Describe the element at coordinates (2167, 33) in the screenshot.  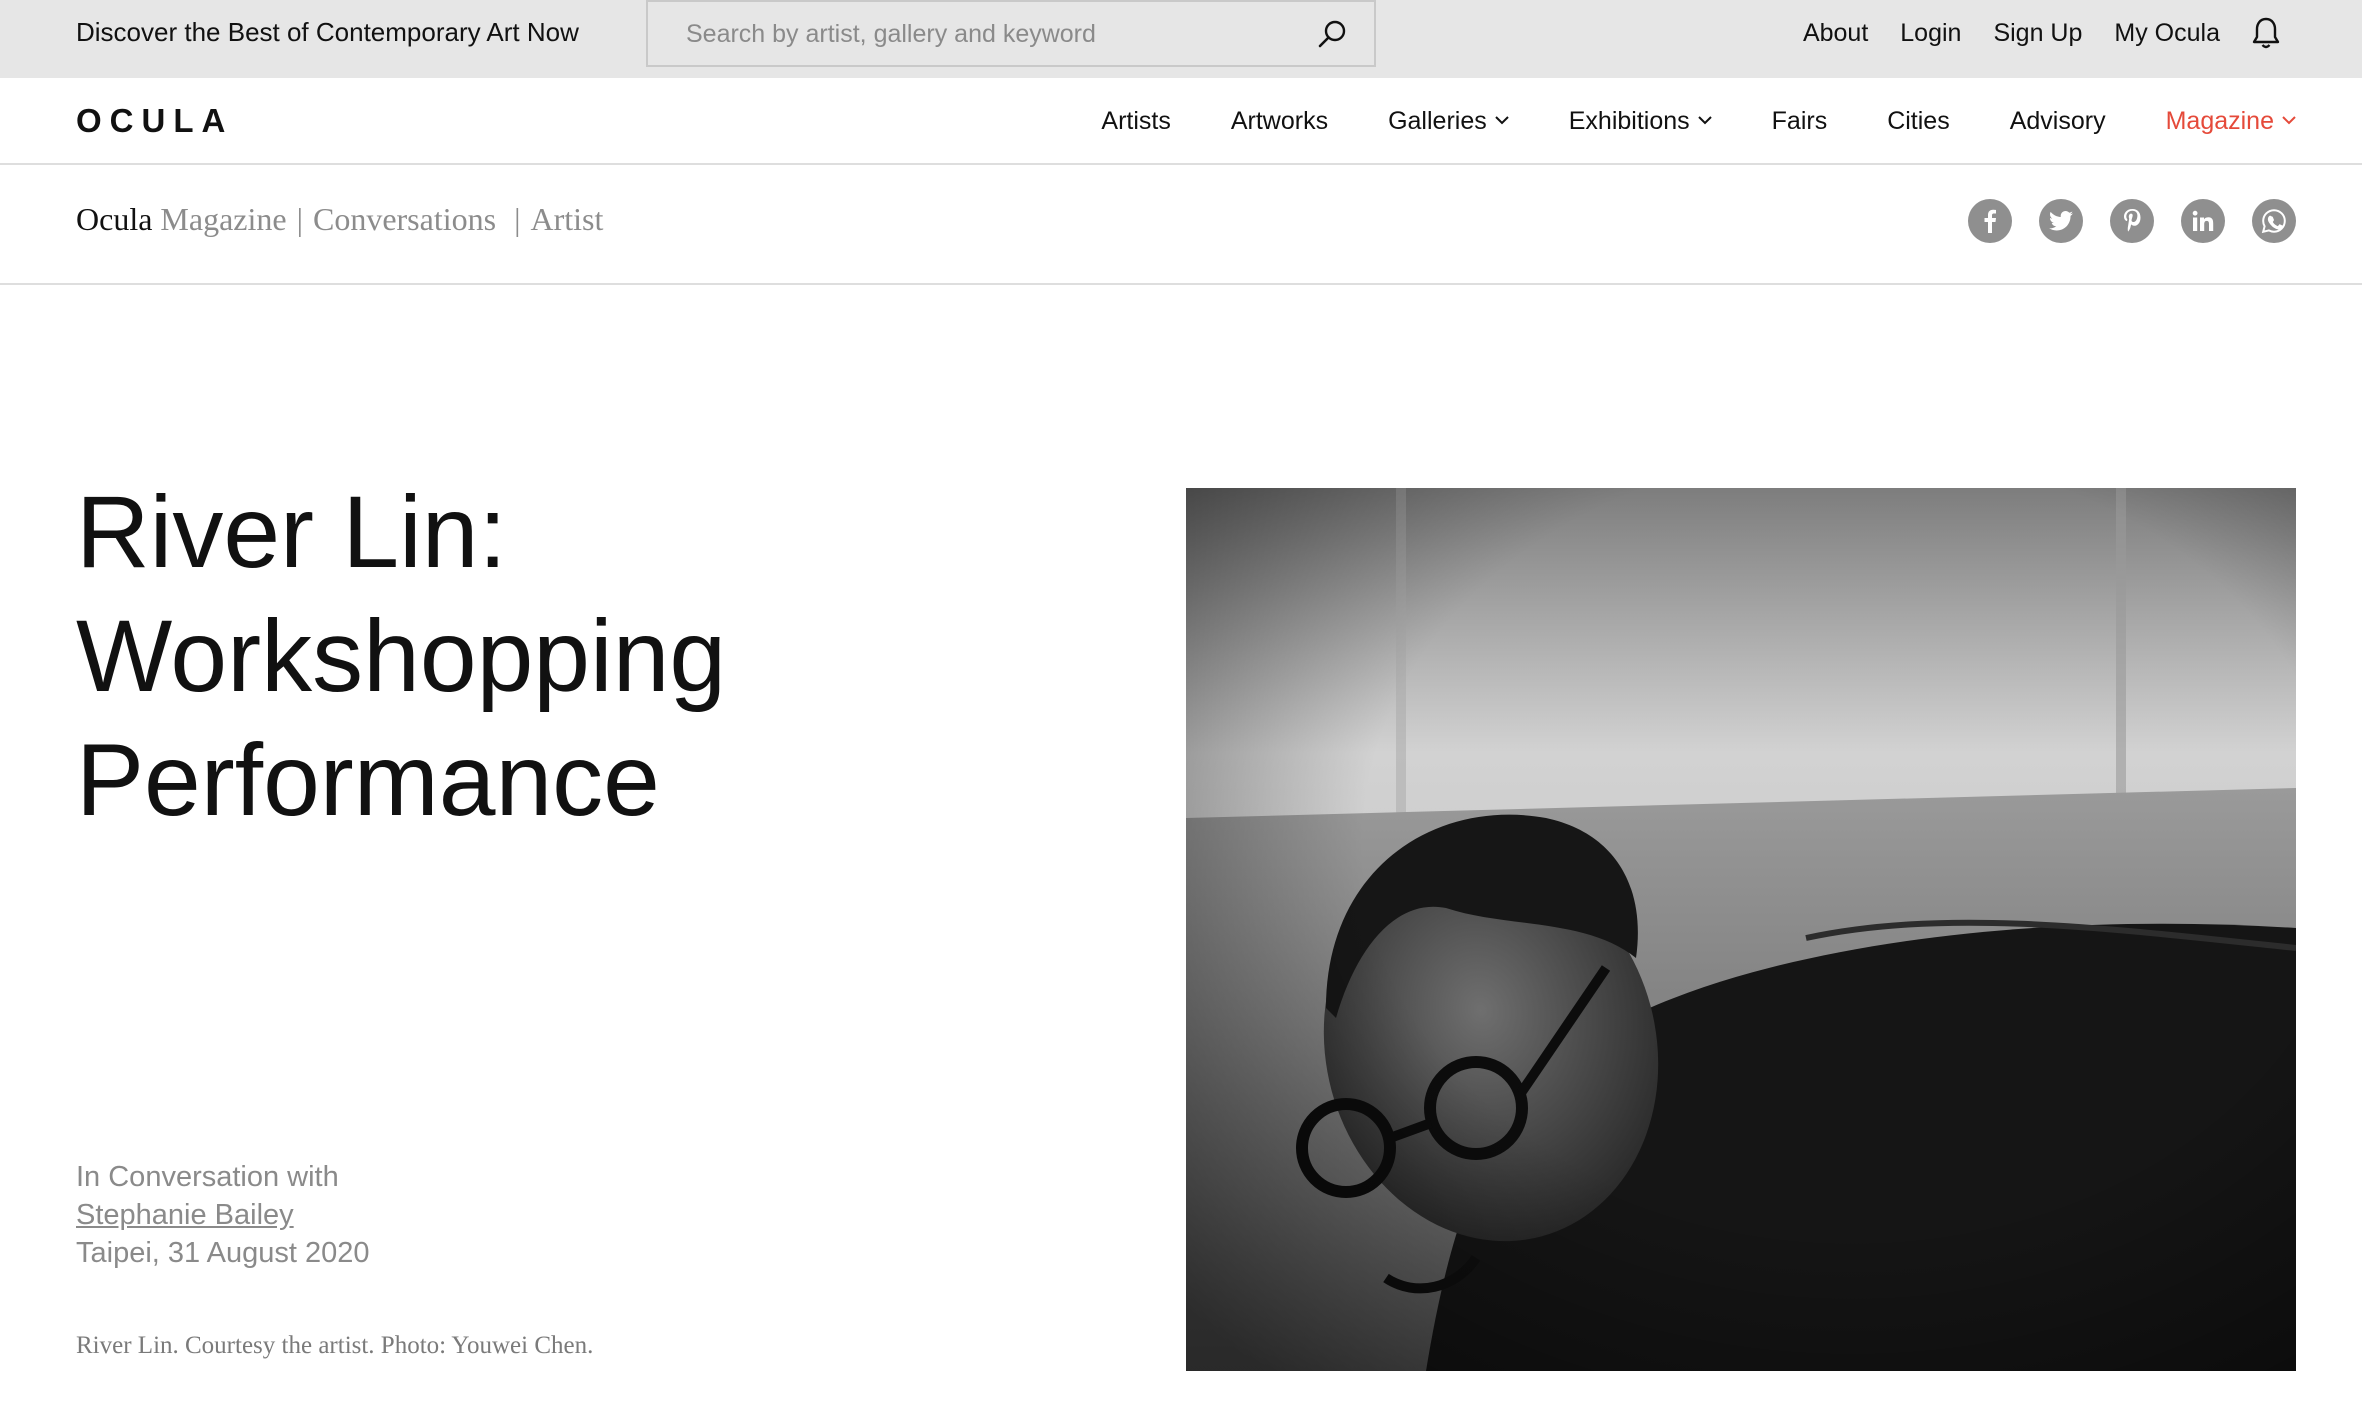
I see `my-ocula-link: My Ocula` at that location.